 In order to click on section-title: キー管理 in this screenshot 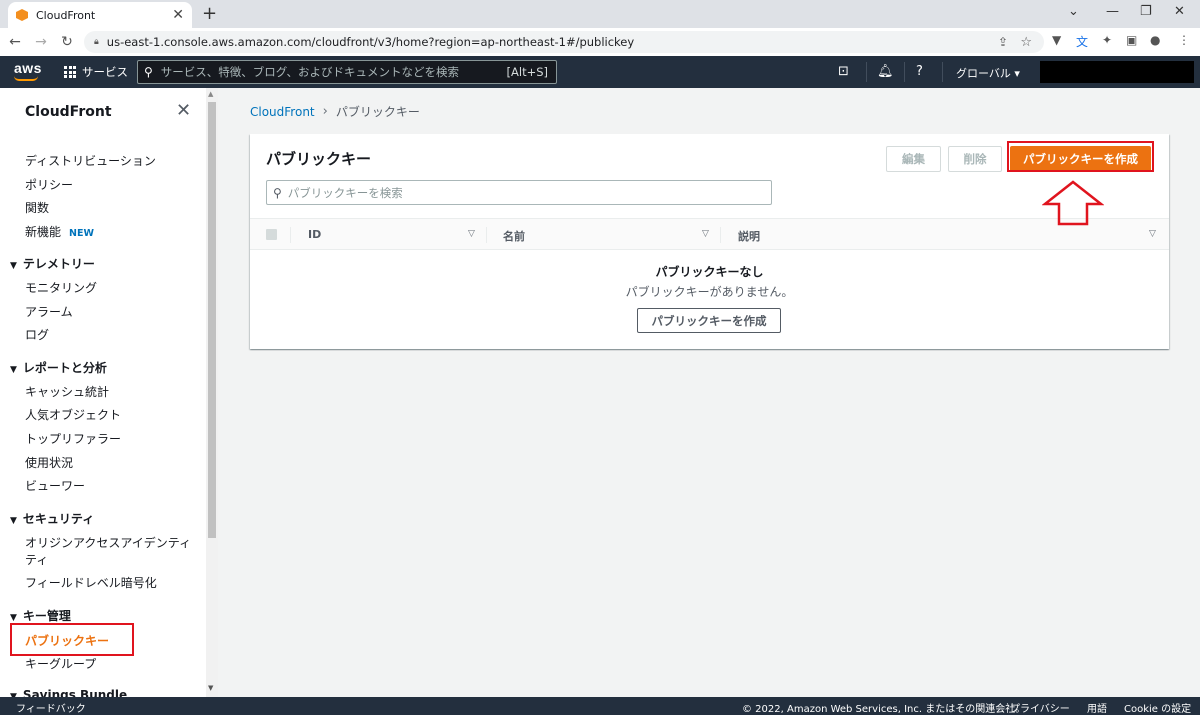, I will do `click(46, 616)`.